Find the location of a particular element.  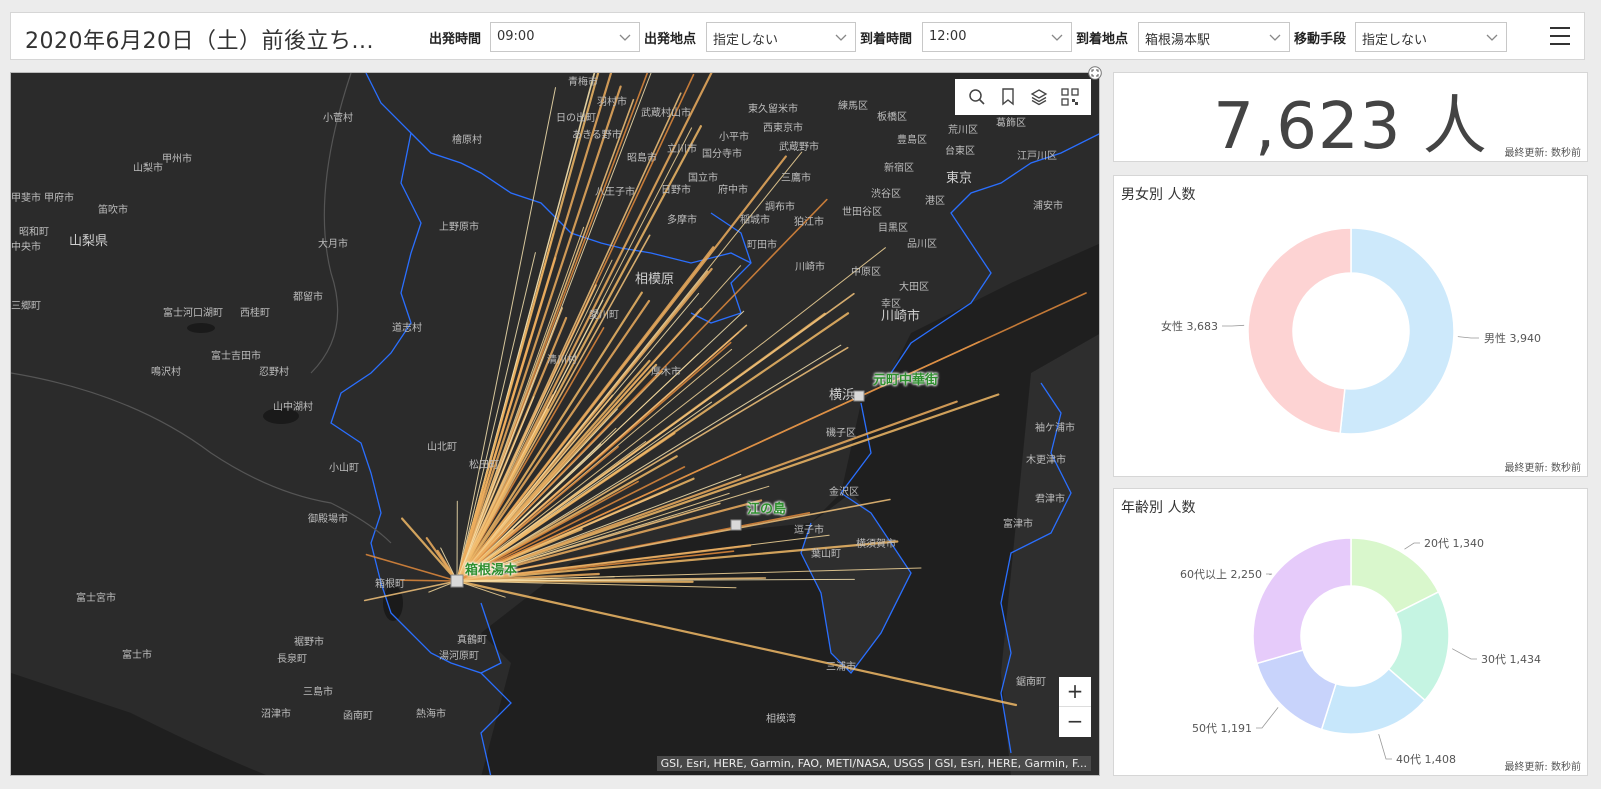

gender-donut-chart: 男性 3,940 女性 3,683 is located at coordinates (1351, 327).